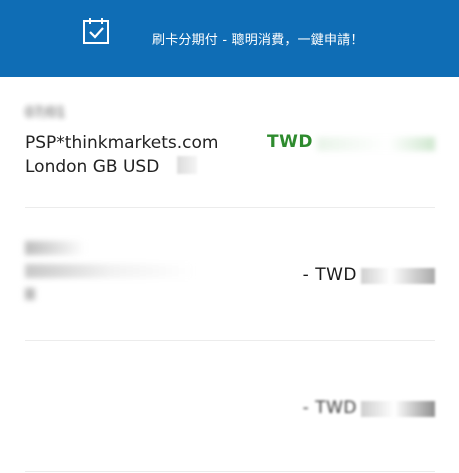 This screenshot has width=459, height=473. Describe the element at coordinates (110, 271) in the screenshot. I see `transaction-merchant-masked` at that location.